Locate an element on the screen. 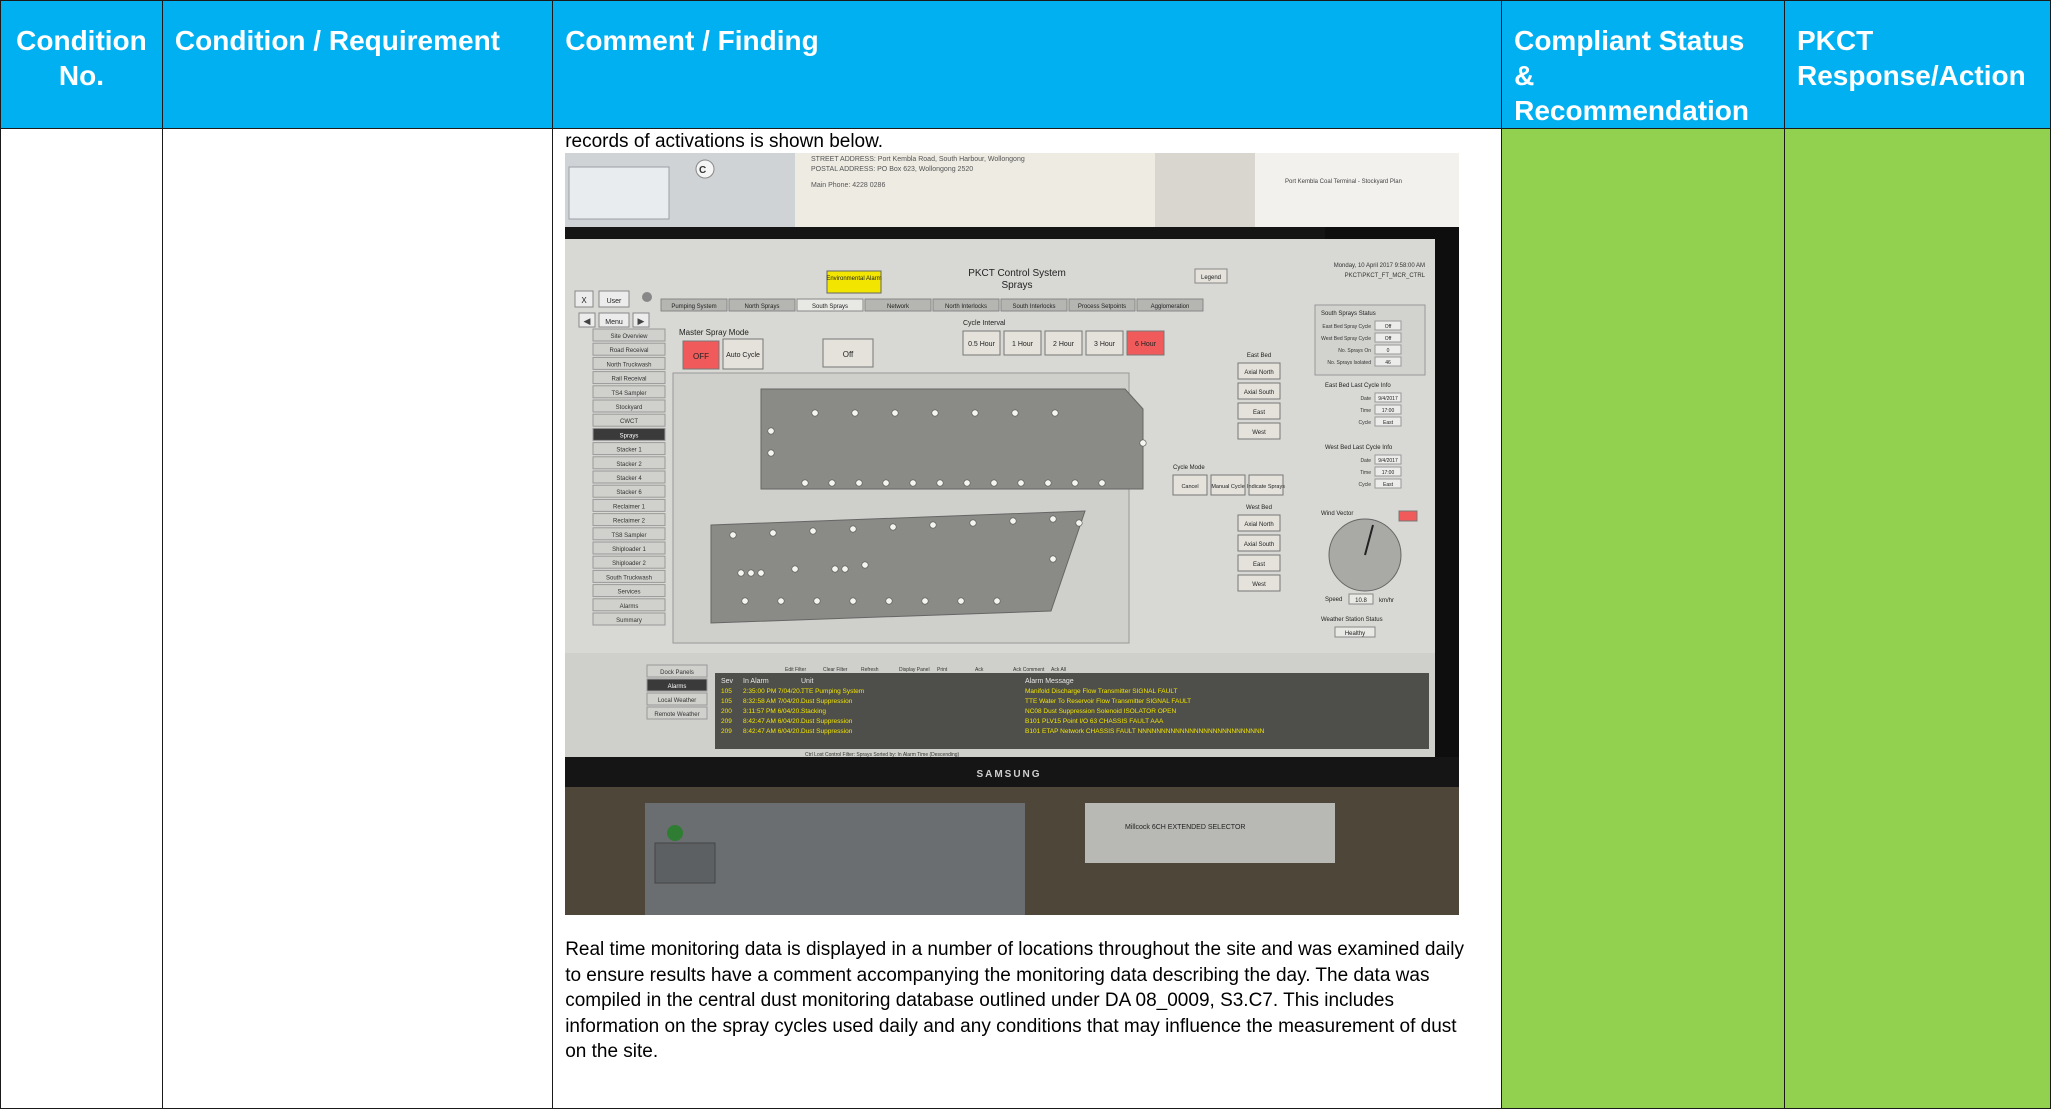  screen-station: PKCT\PKCT_FT_MCR_CTRL is located at coordinates (1385, 276).